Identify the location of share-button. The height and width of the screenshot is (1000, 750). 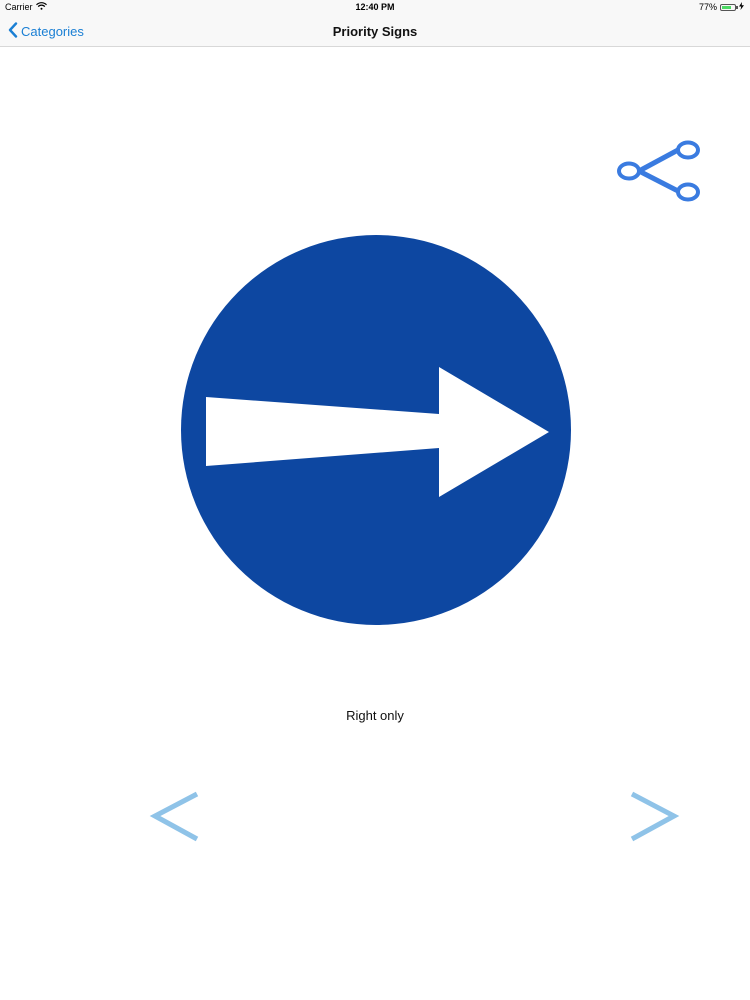
(660, 171).